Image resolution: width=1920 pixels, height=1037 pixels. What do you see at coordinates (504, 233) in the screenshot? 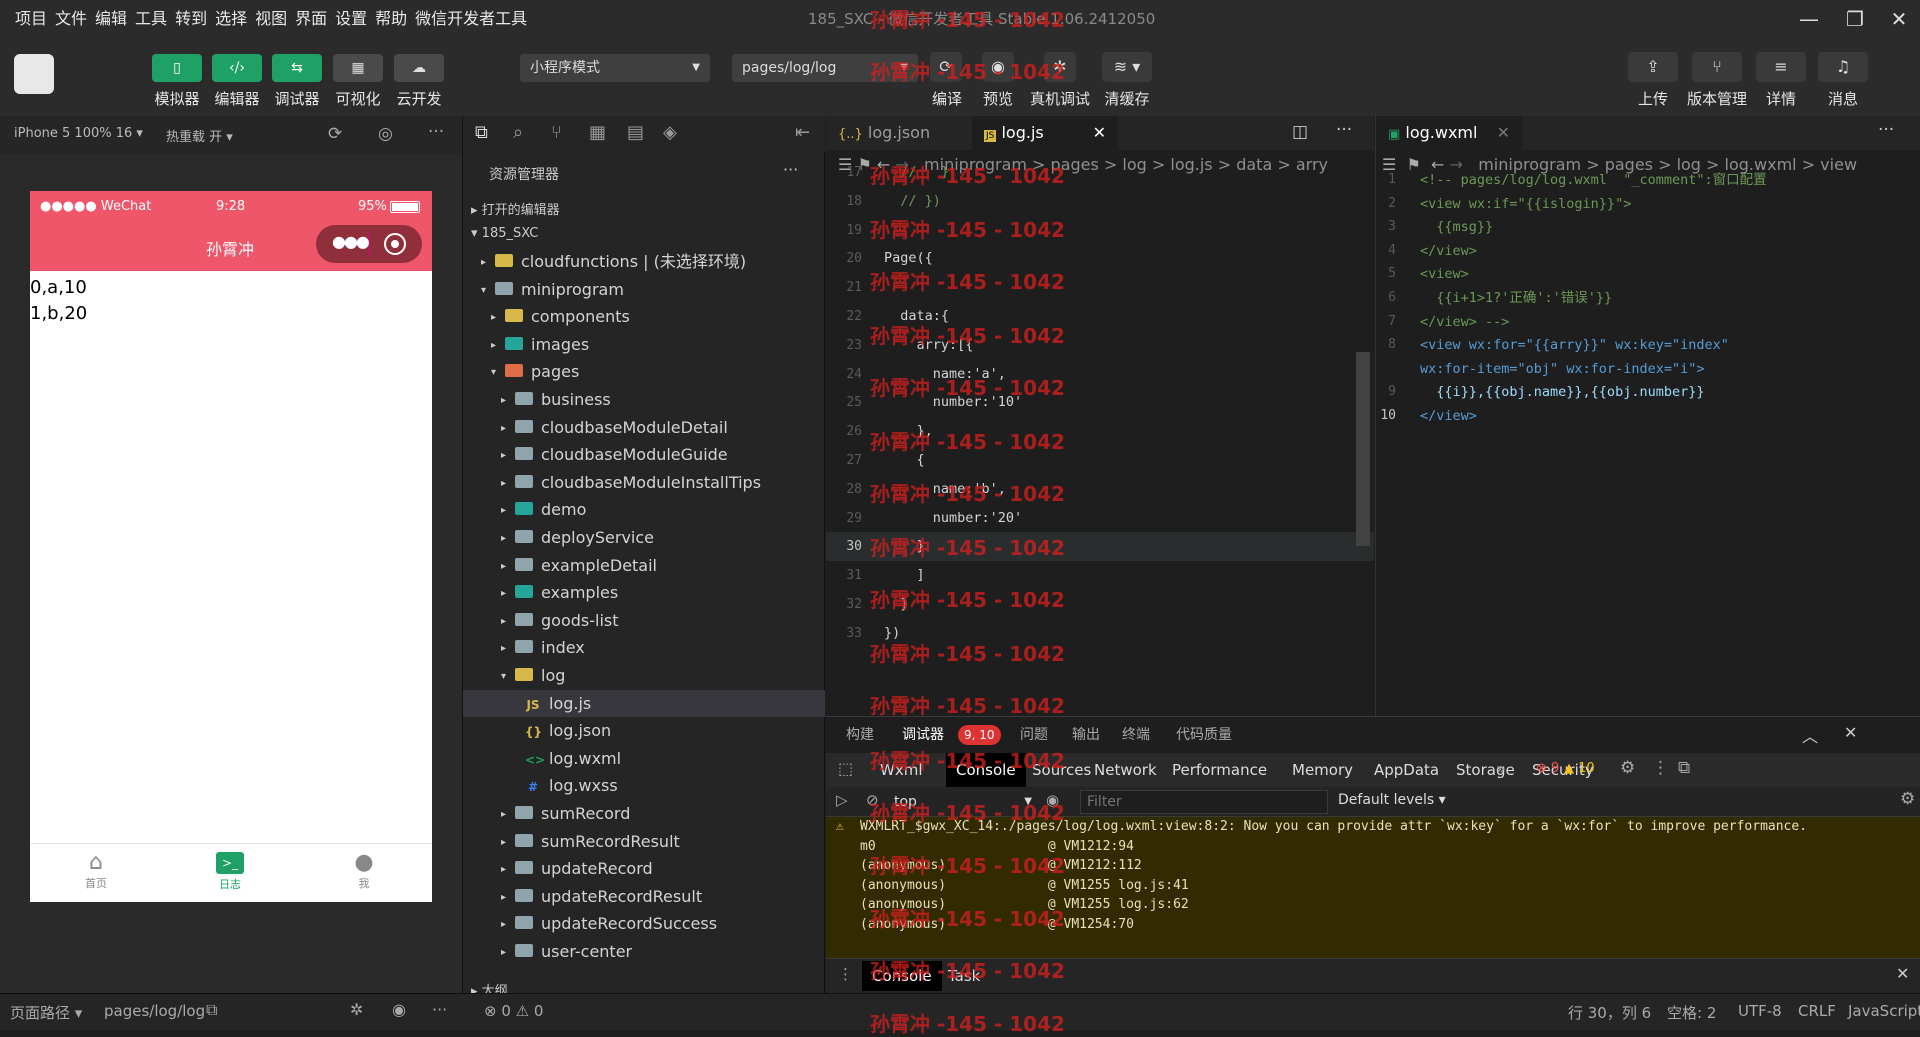
I see `project-section: ▾ 185_SXC` at bounding box center [504, 233].